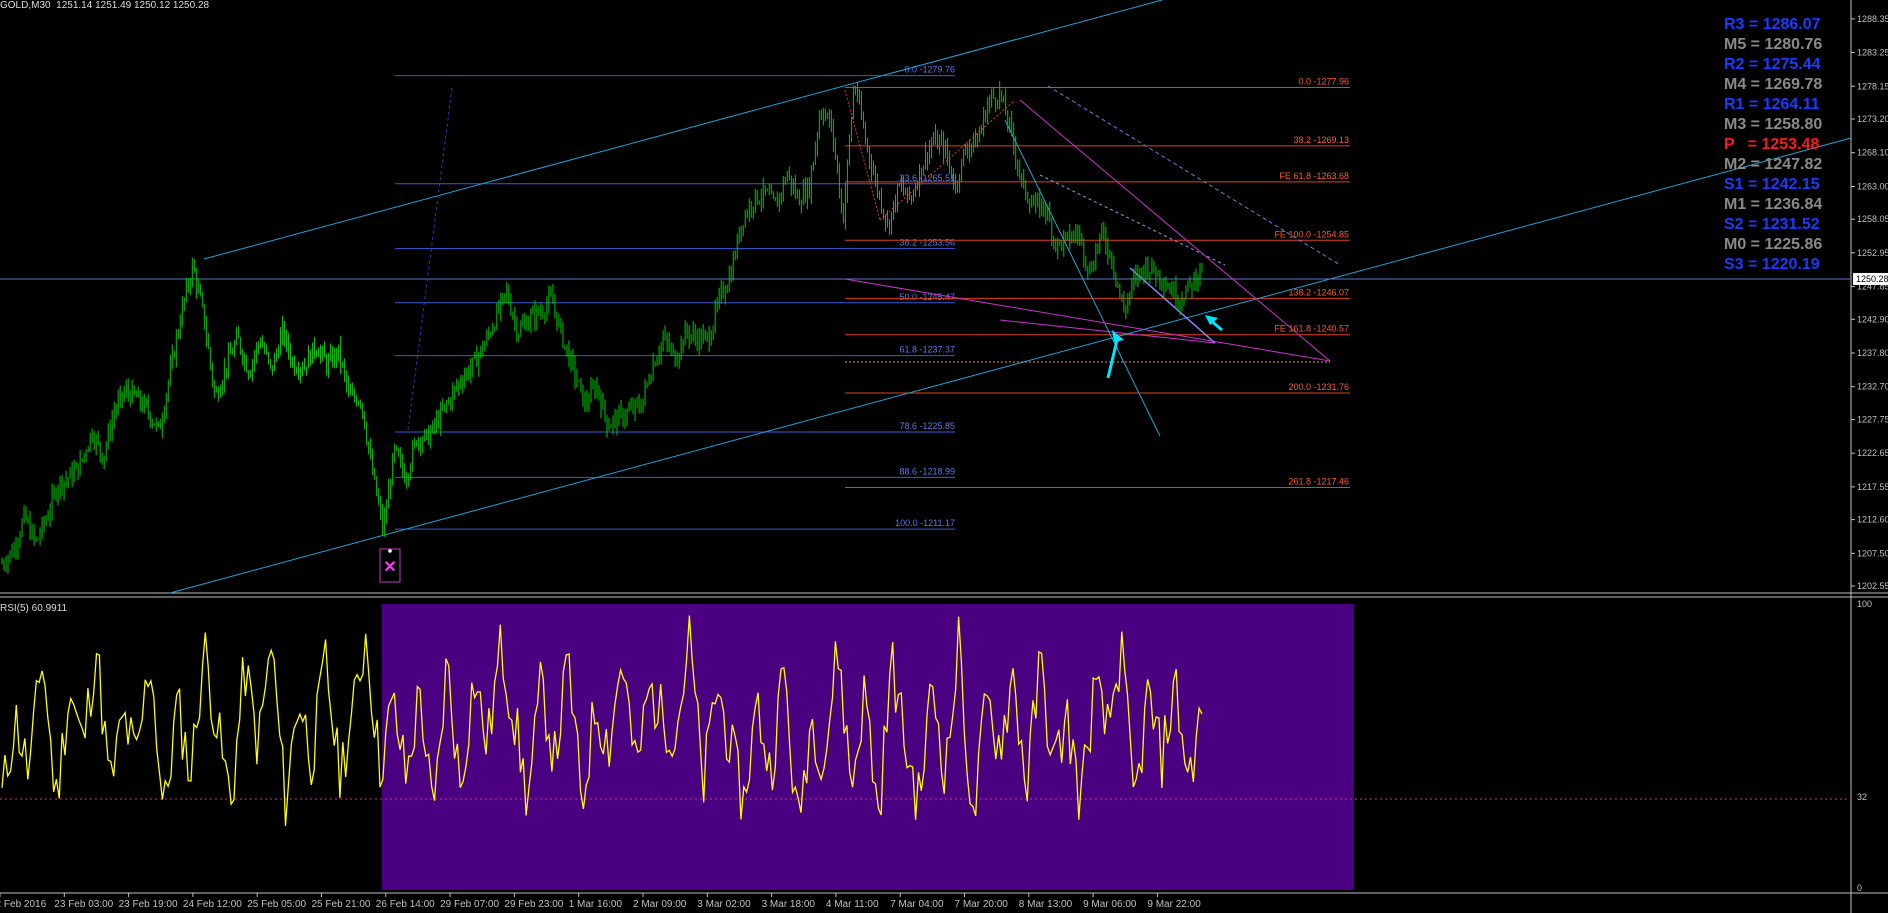 This screenshot has width=1888, height=913. I want to click on y-tick-label: 1217.55, so click(1872, 487).